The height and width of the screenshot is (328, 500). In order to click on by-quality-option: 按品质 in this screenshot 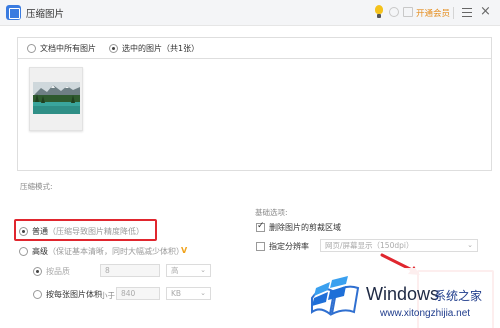, I will do `click(51, 271)`.